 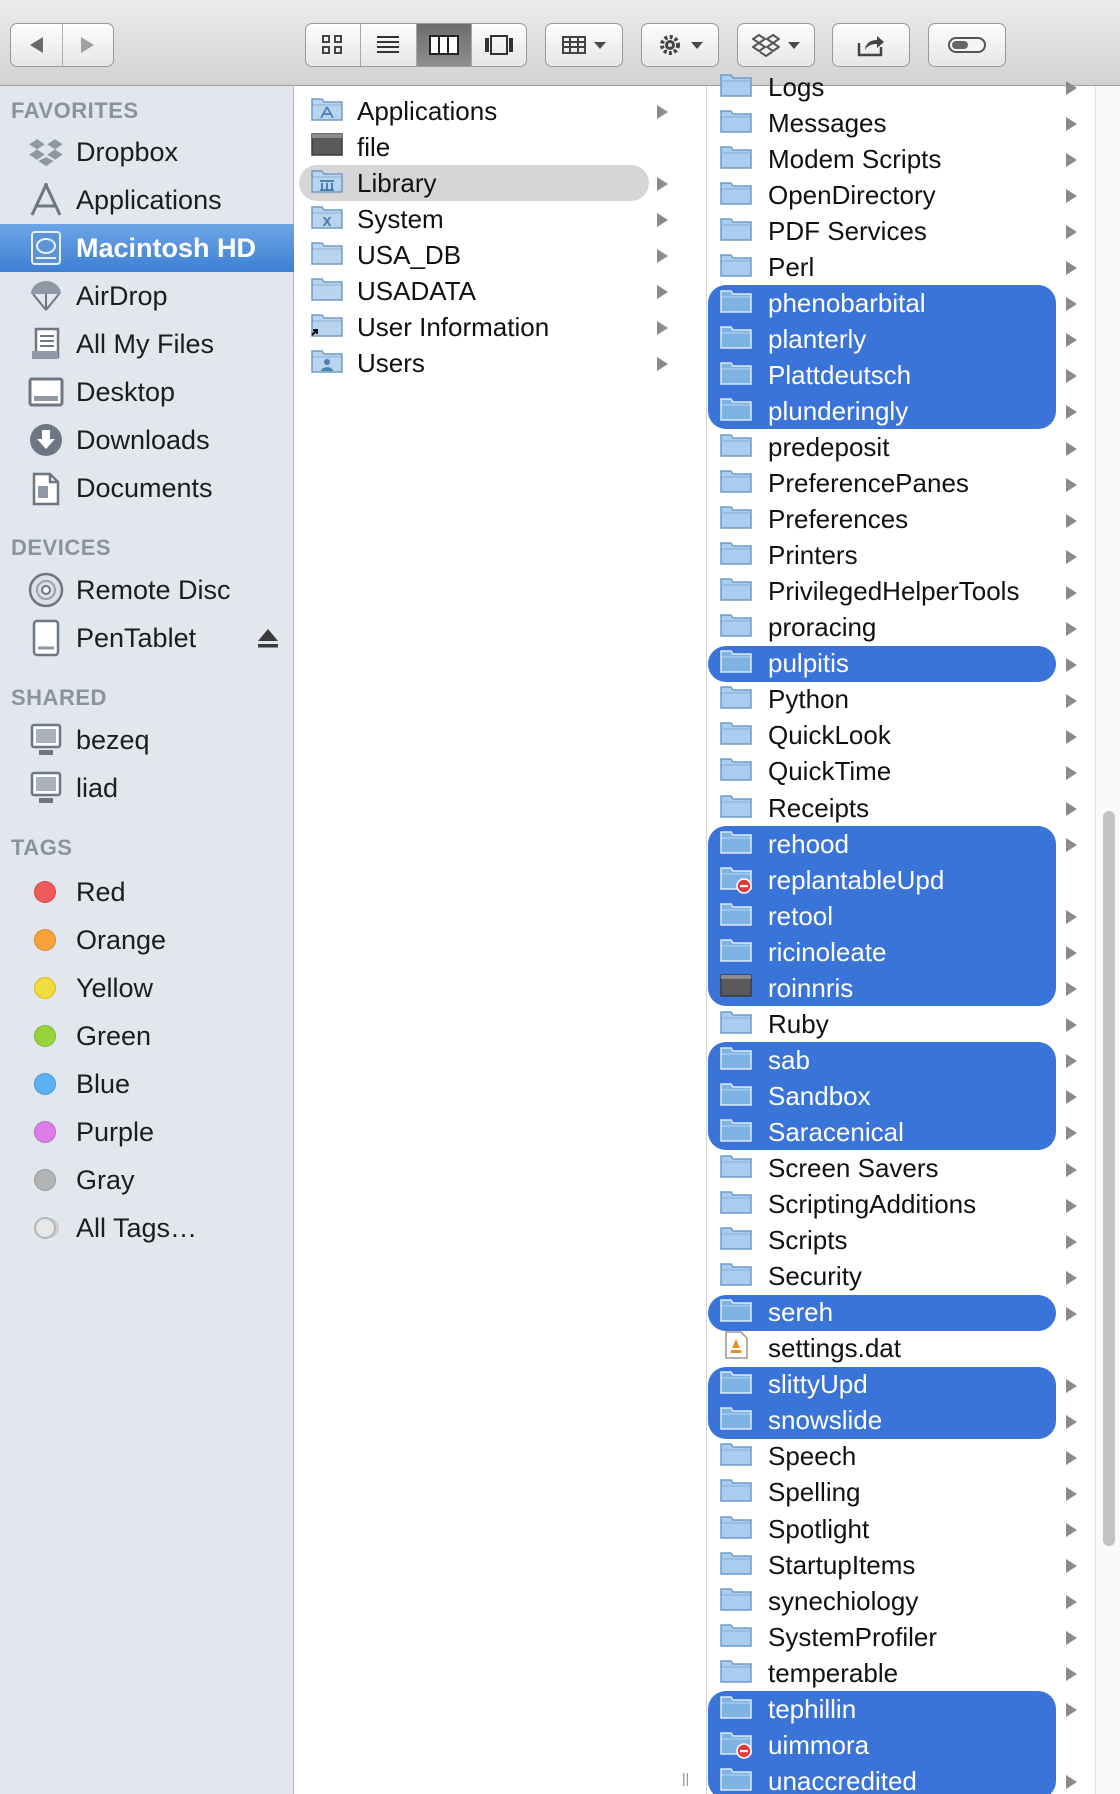 I want to click on library-item-screen-savers: Screen Savers, so click(x=914, y=1169).